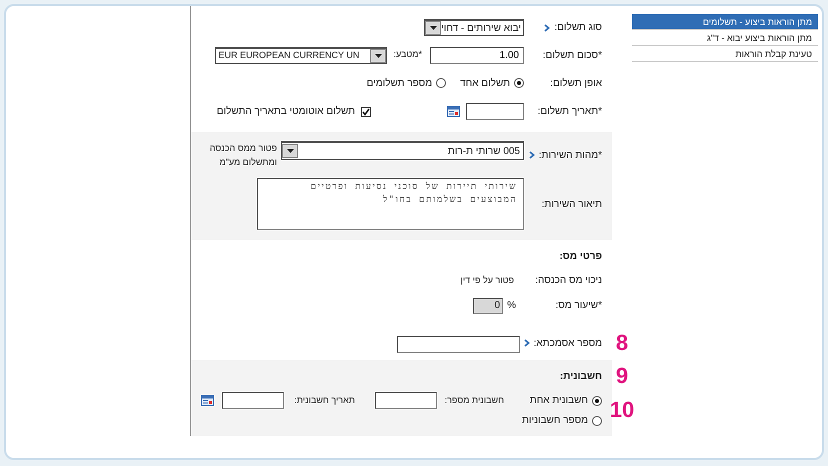  Describe the element at coordinates (622, 410) in the screenshot. I see `callout-number: 10` at that location.